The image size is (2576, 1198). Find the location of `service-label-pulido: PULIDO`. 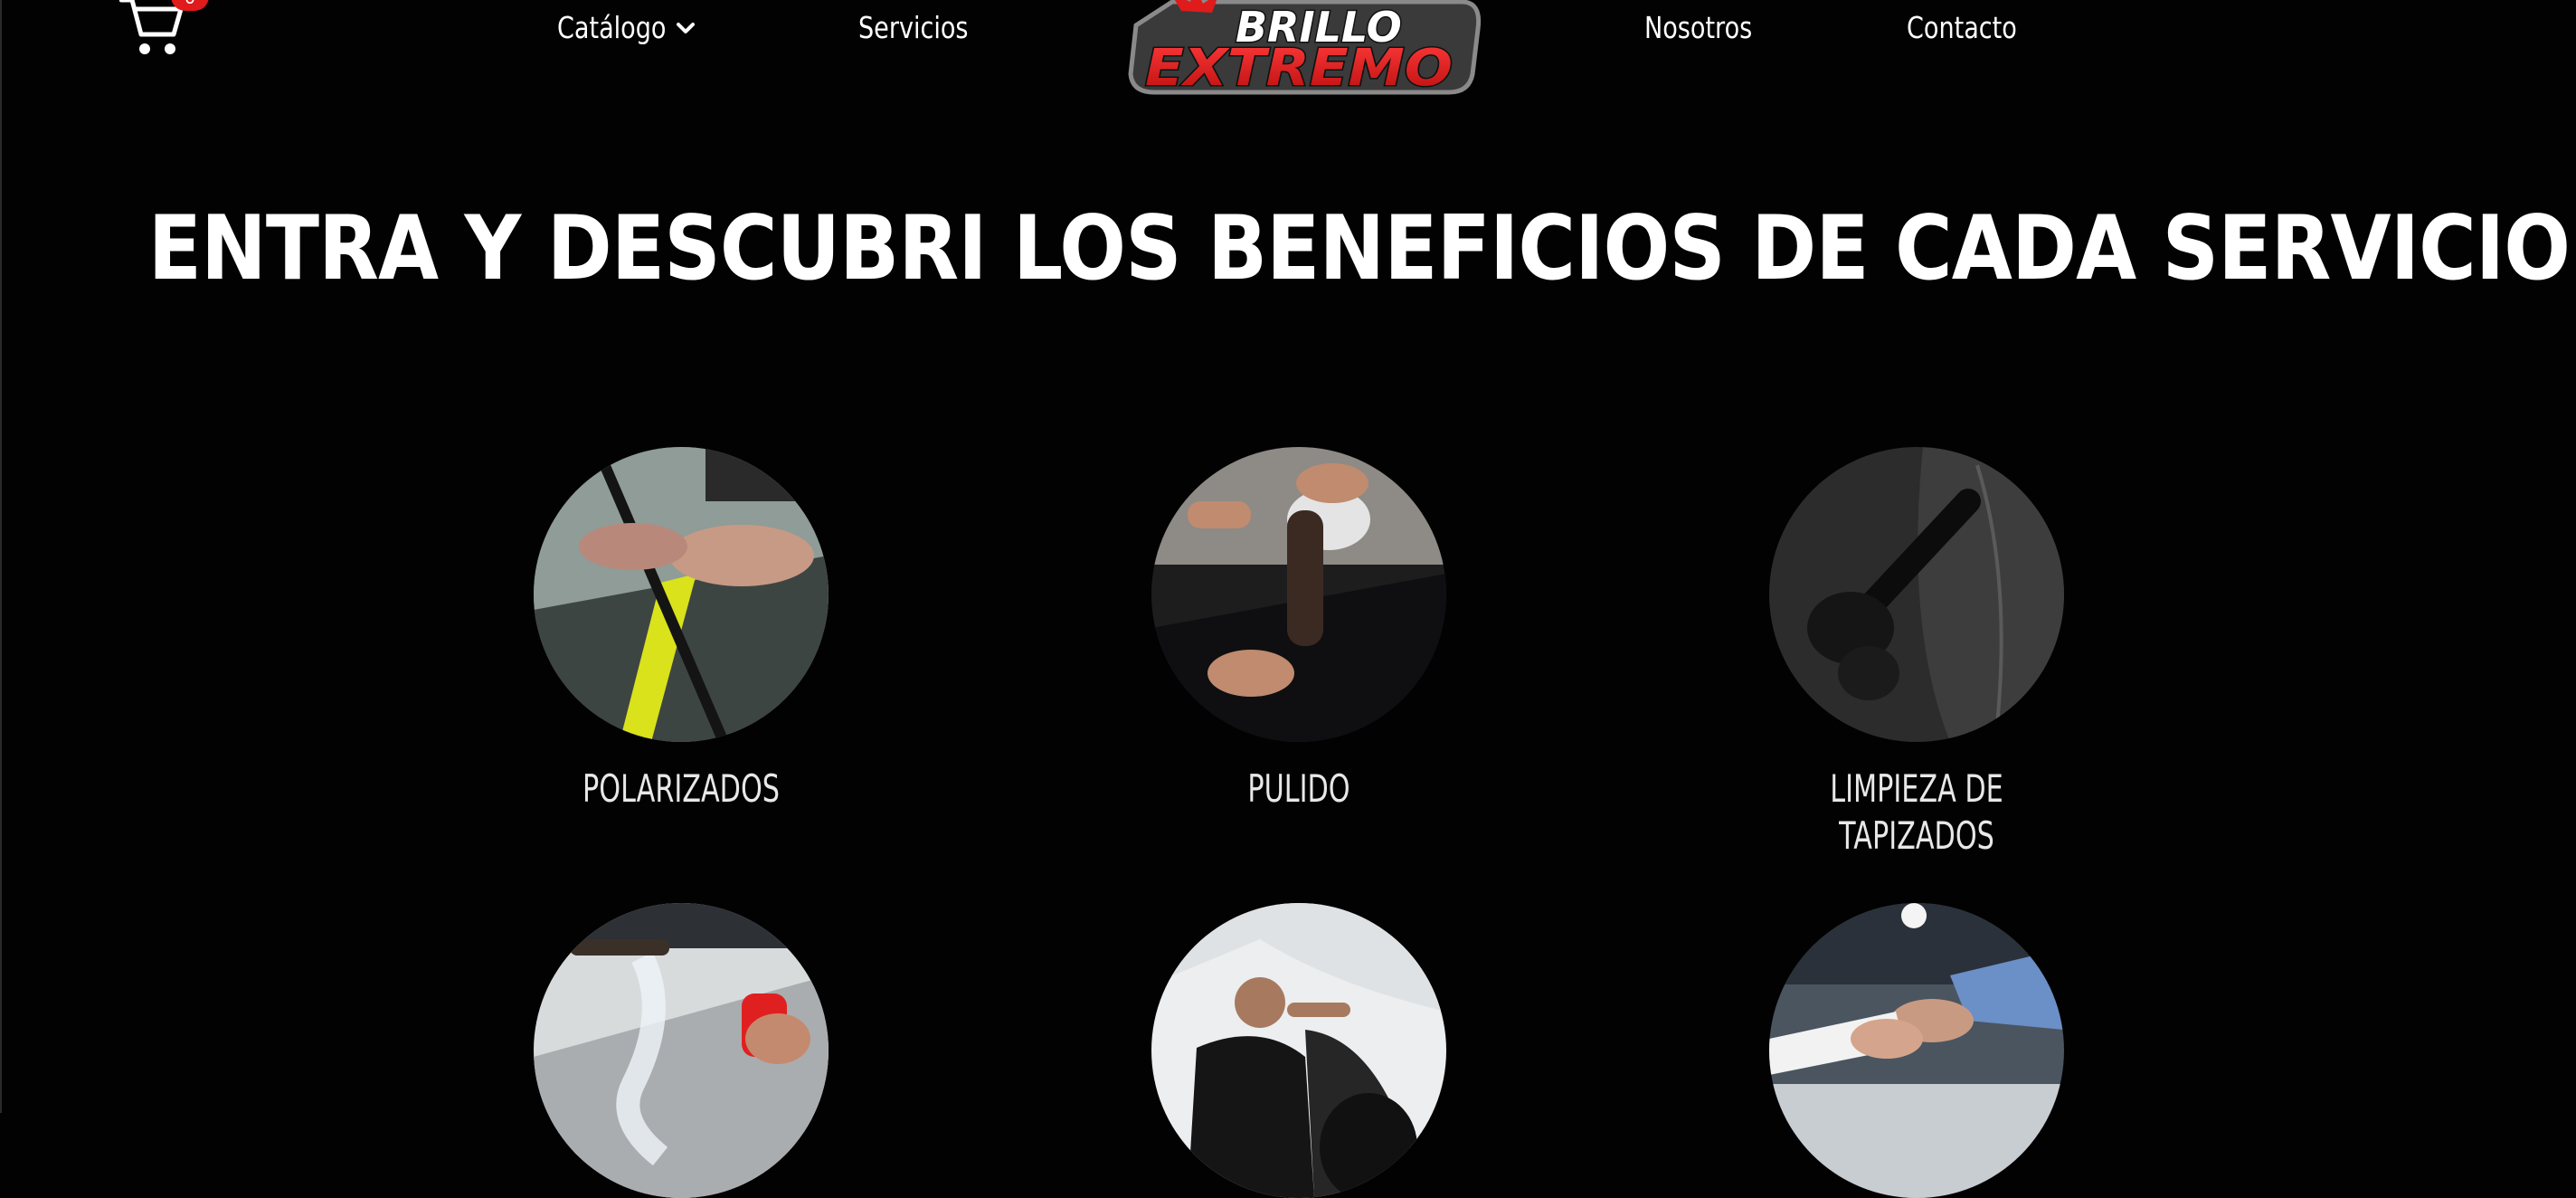

service-label-pulido: PULIDO is located at coordinates (1298, 789).